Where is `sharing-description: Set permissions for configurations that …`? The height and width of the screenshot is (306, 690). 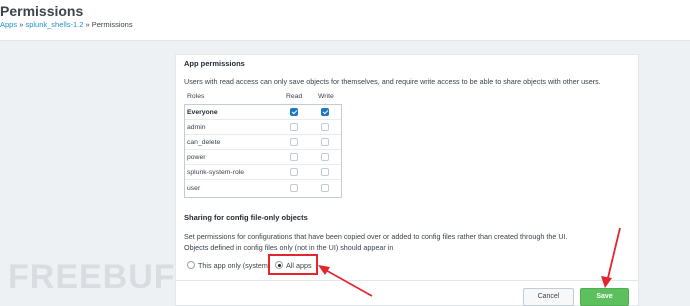
sharing-description: Set permissions for configurations that … is located at coordinates (376, 236).